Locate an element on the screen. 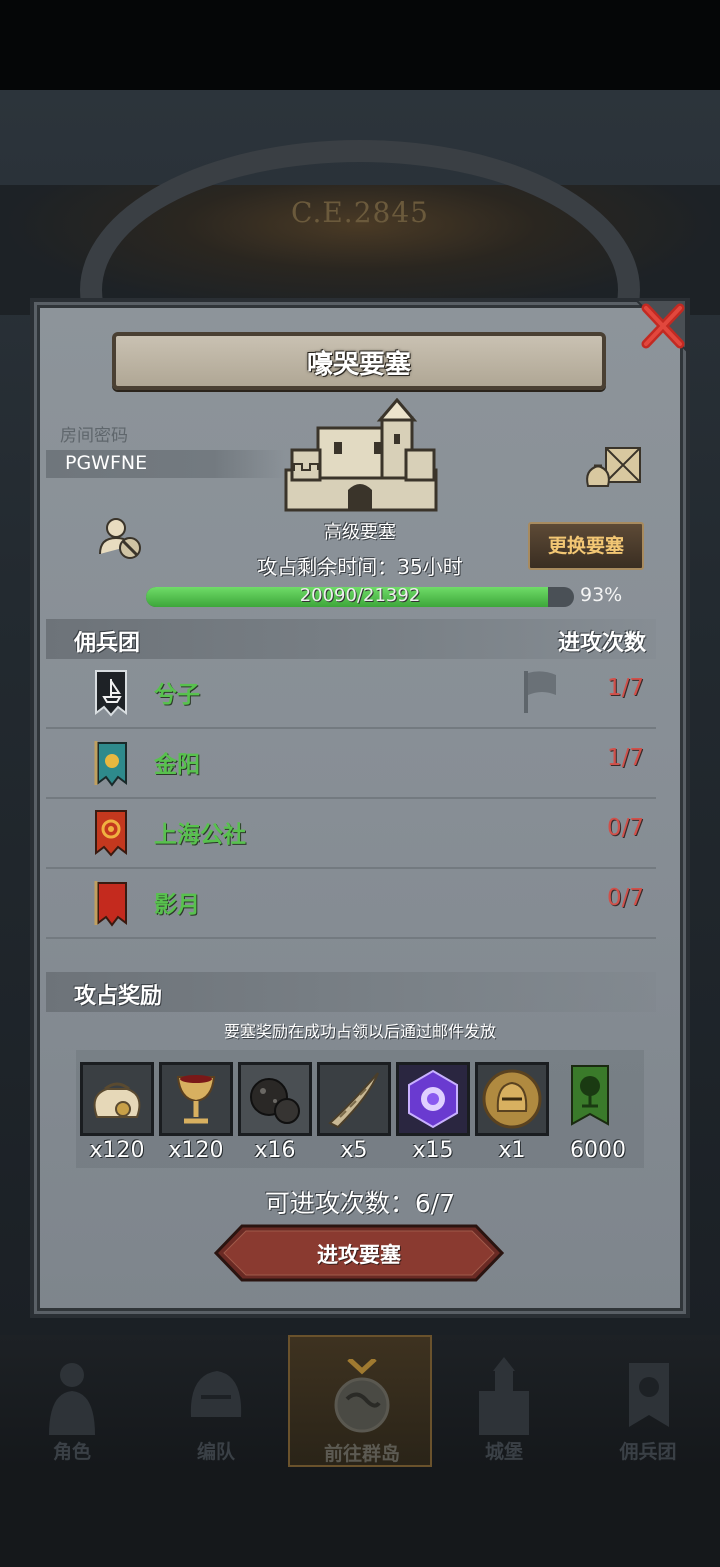  year-label: C.E.2845 is located at coordinates (360, 212).